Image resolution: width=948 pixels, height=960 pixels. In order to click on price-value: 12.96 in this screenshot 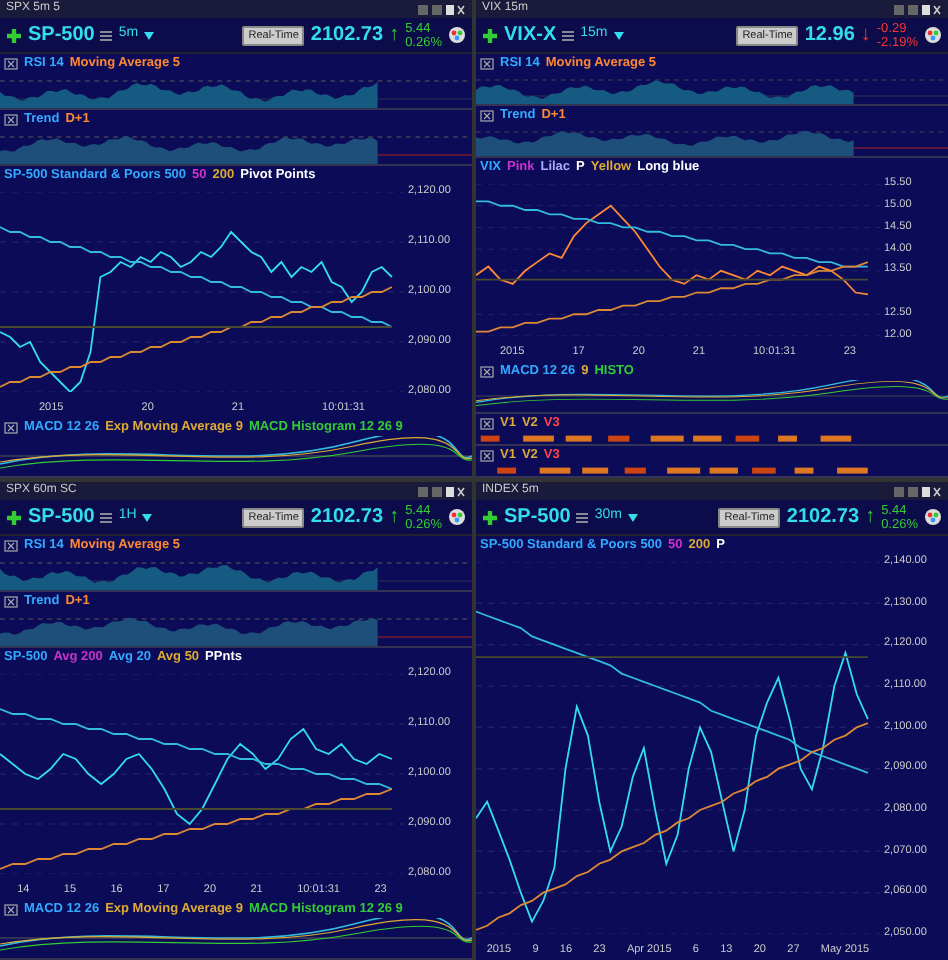, I will do `click(829, 36)`.